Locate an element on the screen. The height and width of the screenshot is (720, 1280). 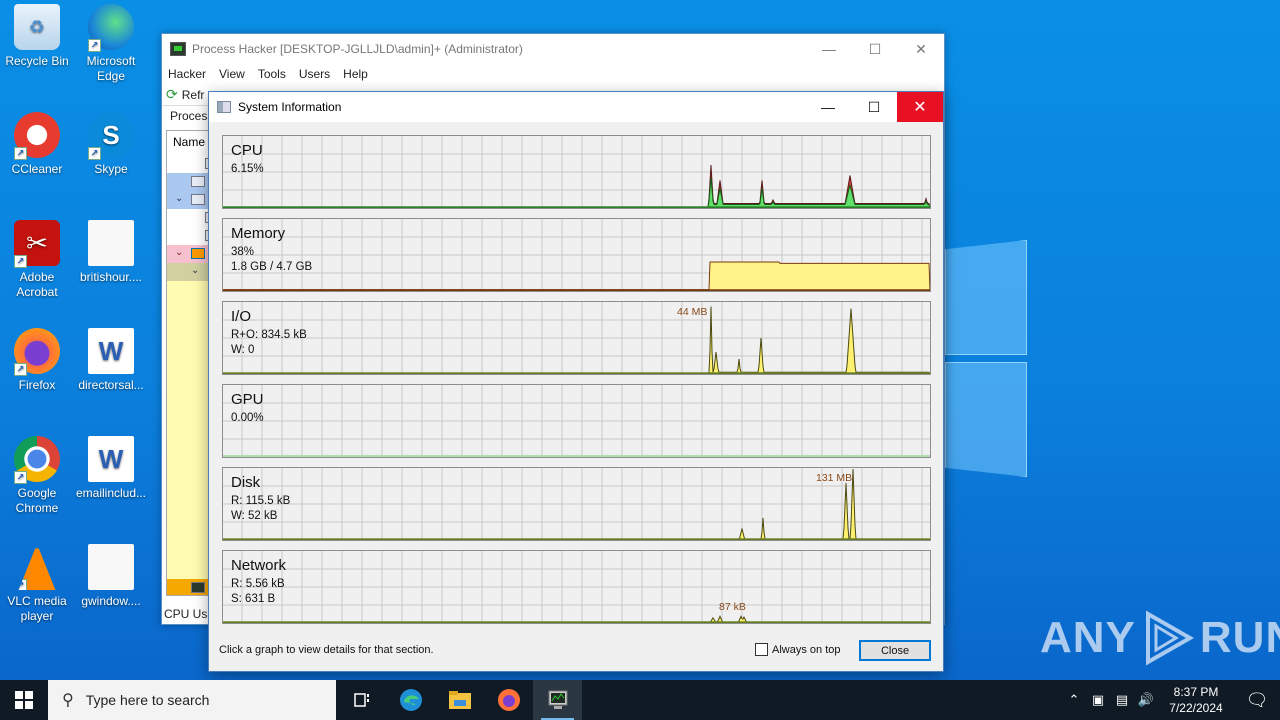
memory-graph: Memory 38% 1.8 GB / 4.7 GB is located at coordinates (576, 255).